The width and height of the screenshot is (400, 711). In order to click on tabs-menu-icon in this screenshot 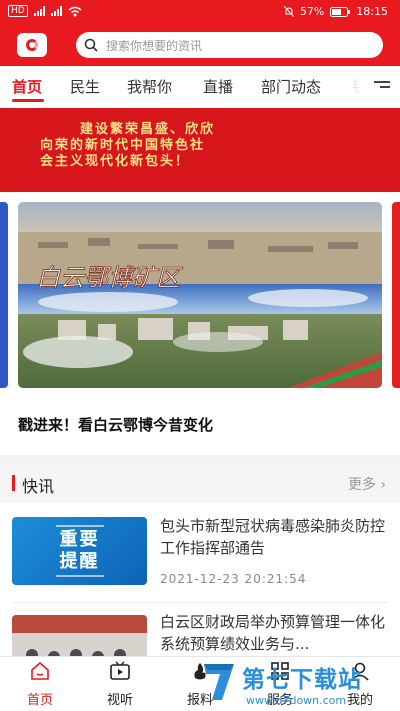, I will do `click(382, 87)`.